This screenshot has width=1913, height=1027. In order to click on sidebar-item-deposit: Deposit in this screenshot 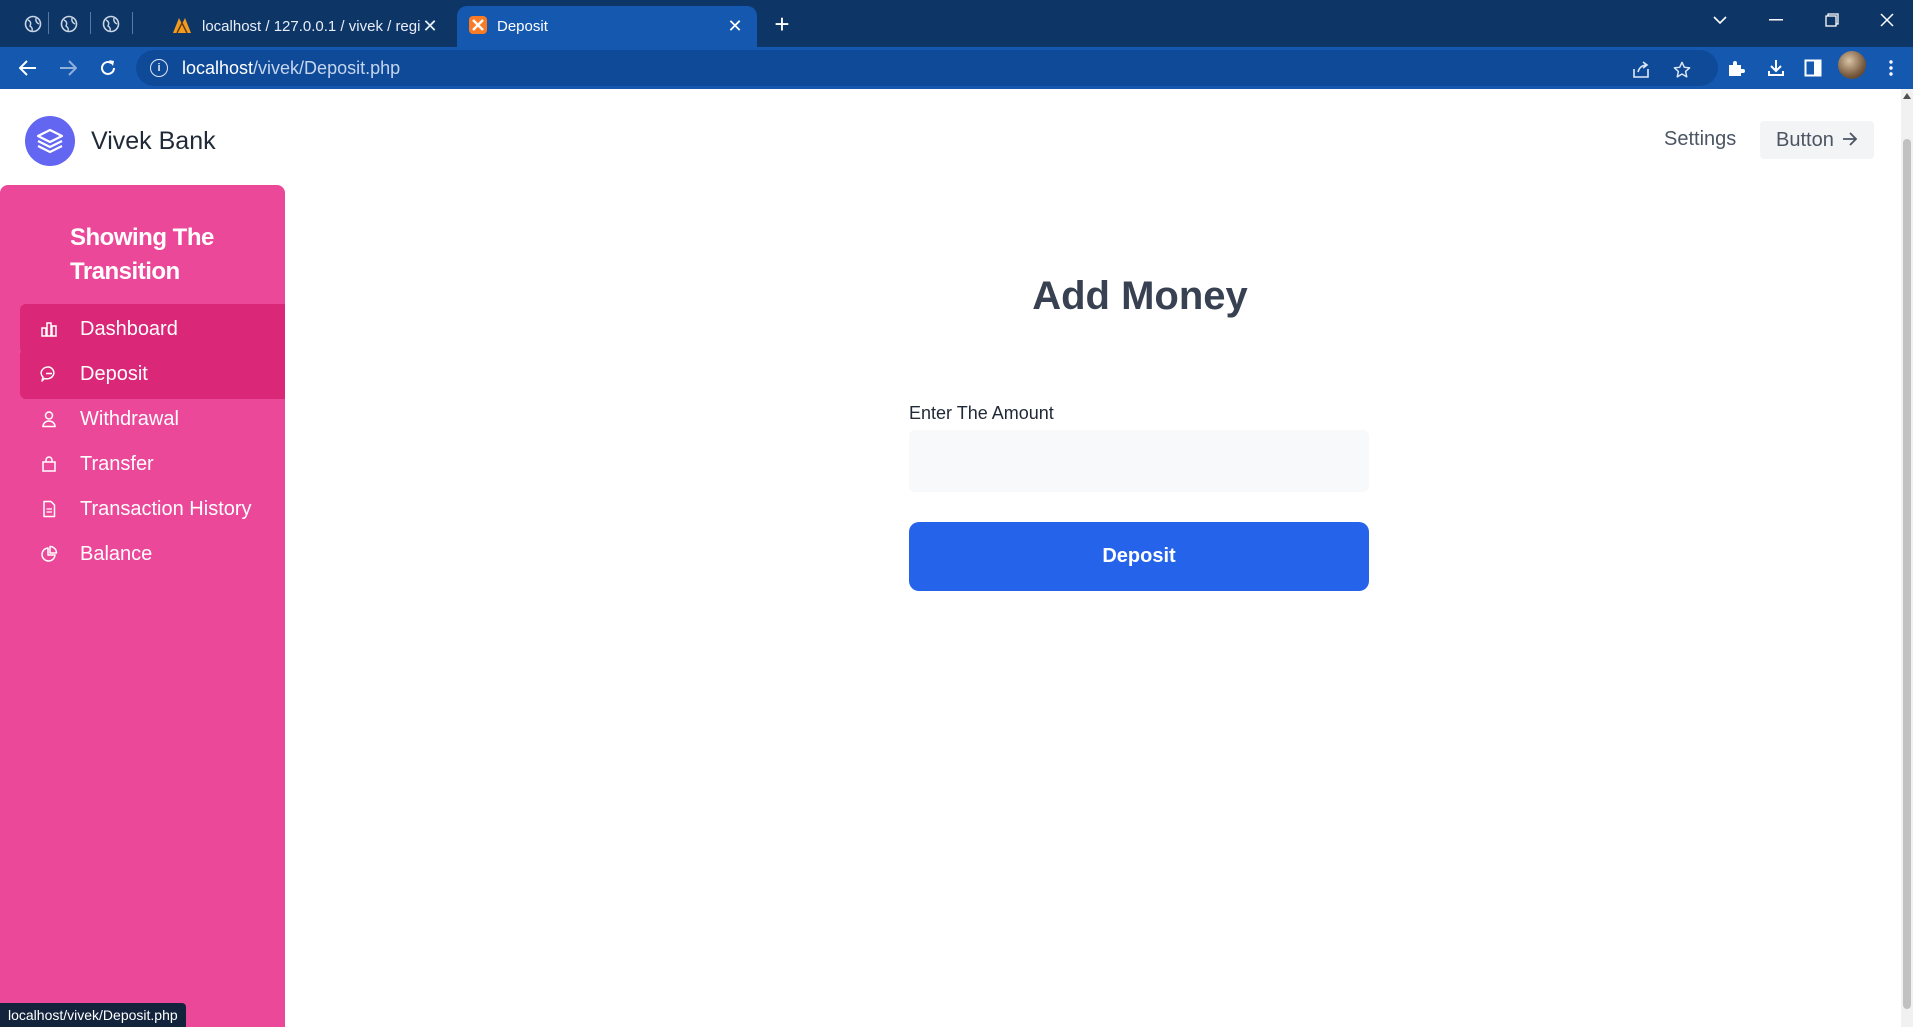, I will do `click(152, 374)`.